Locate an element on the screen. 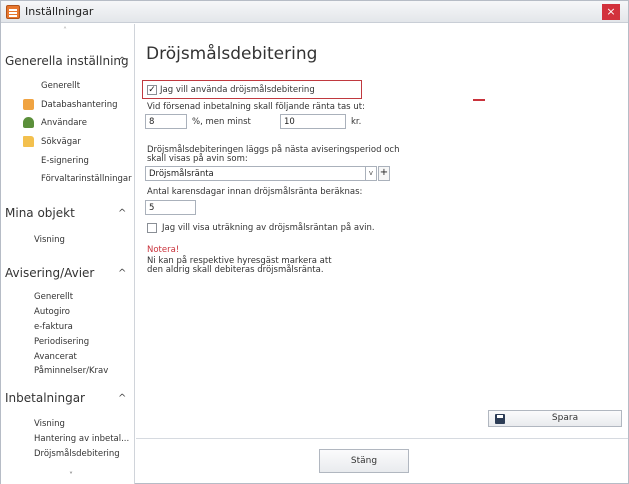 The image size is (629, 484). close-button: Stäng is located at coordinates (364, 461).